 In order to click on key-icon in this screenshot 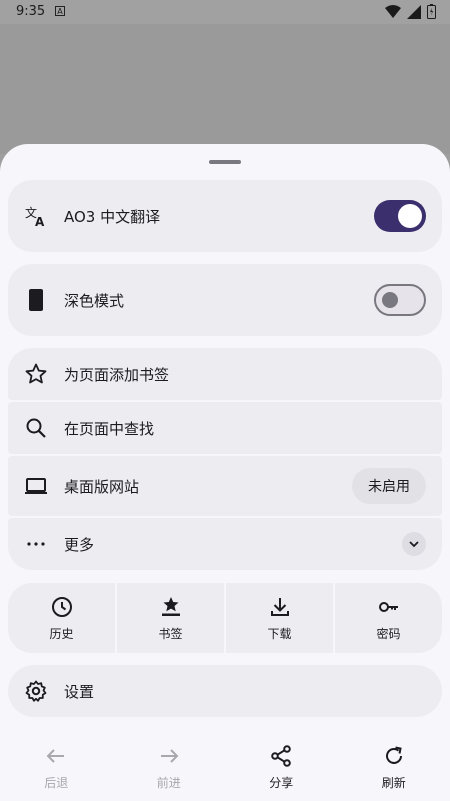, I will do `click(389, 607)`.